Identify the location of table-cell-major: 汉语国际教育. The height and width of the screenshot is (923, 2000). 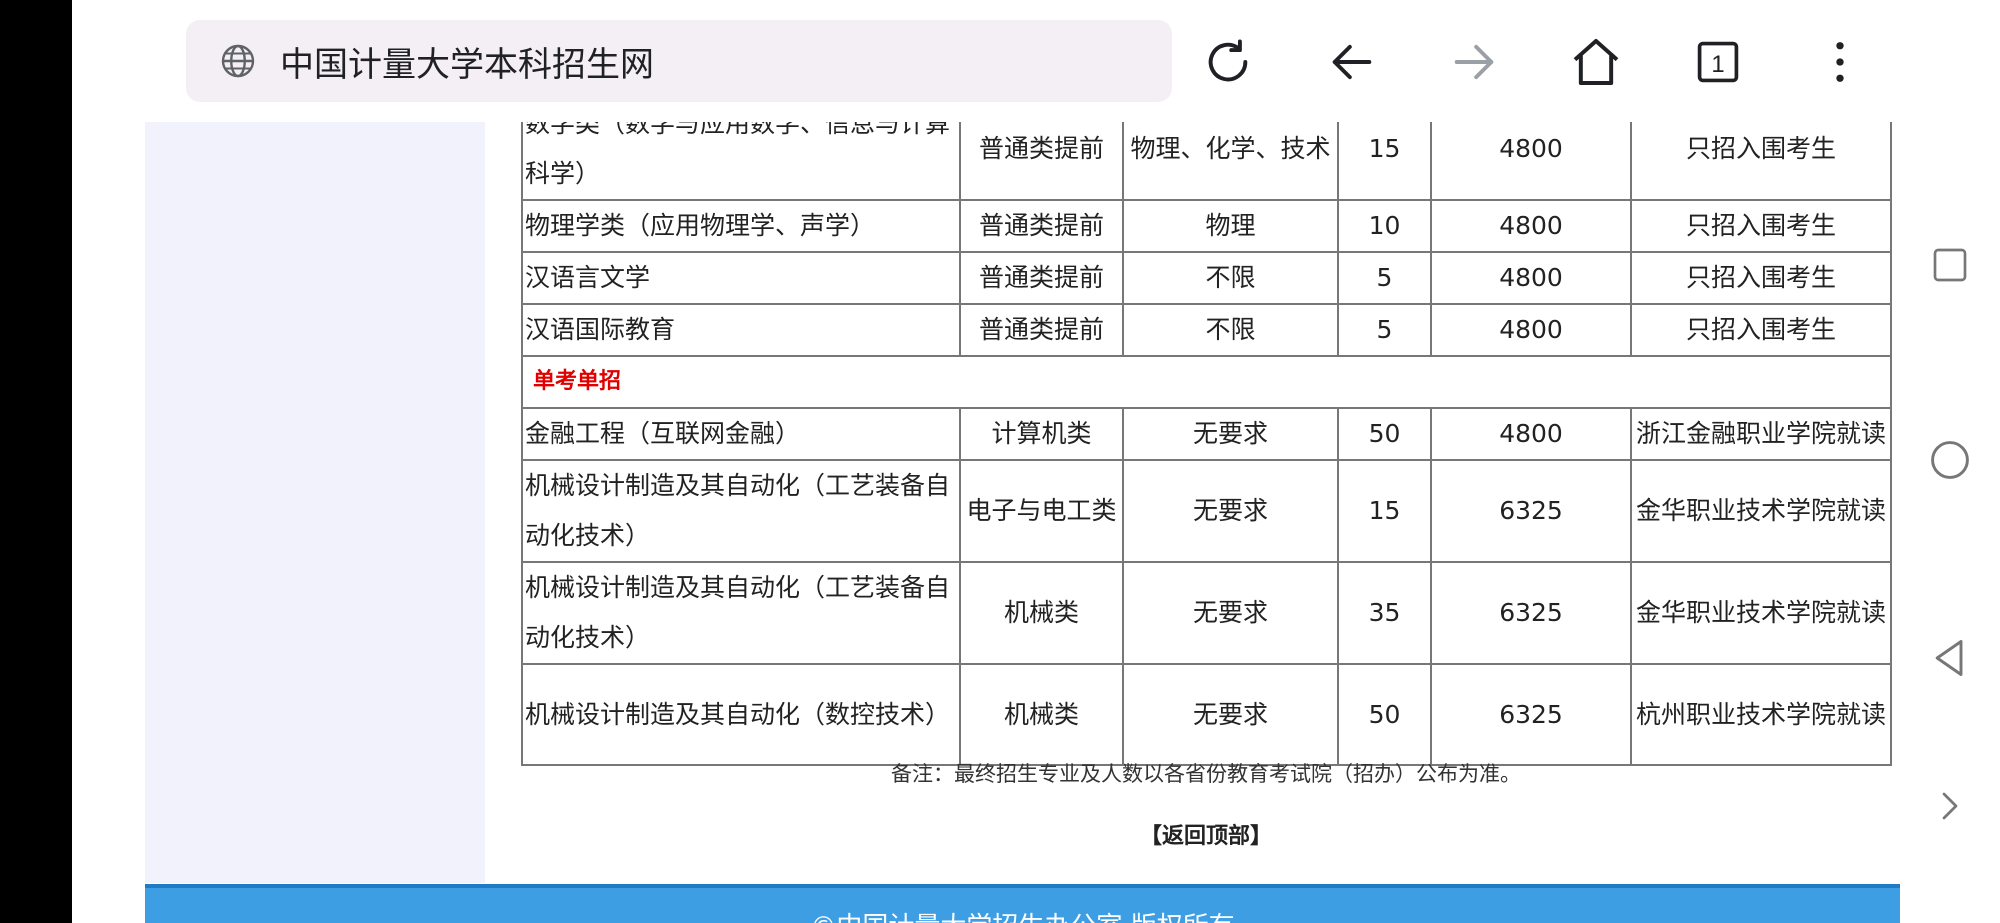
(741, 330).